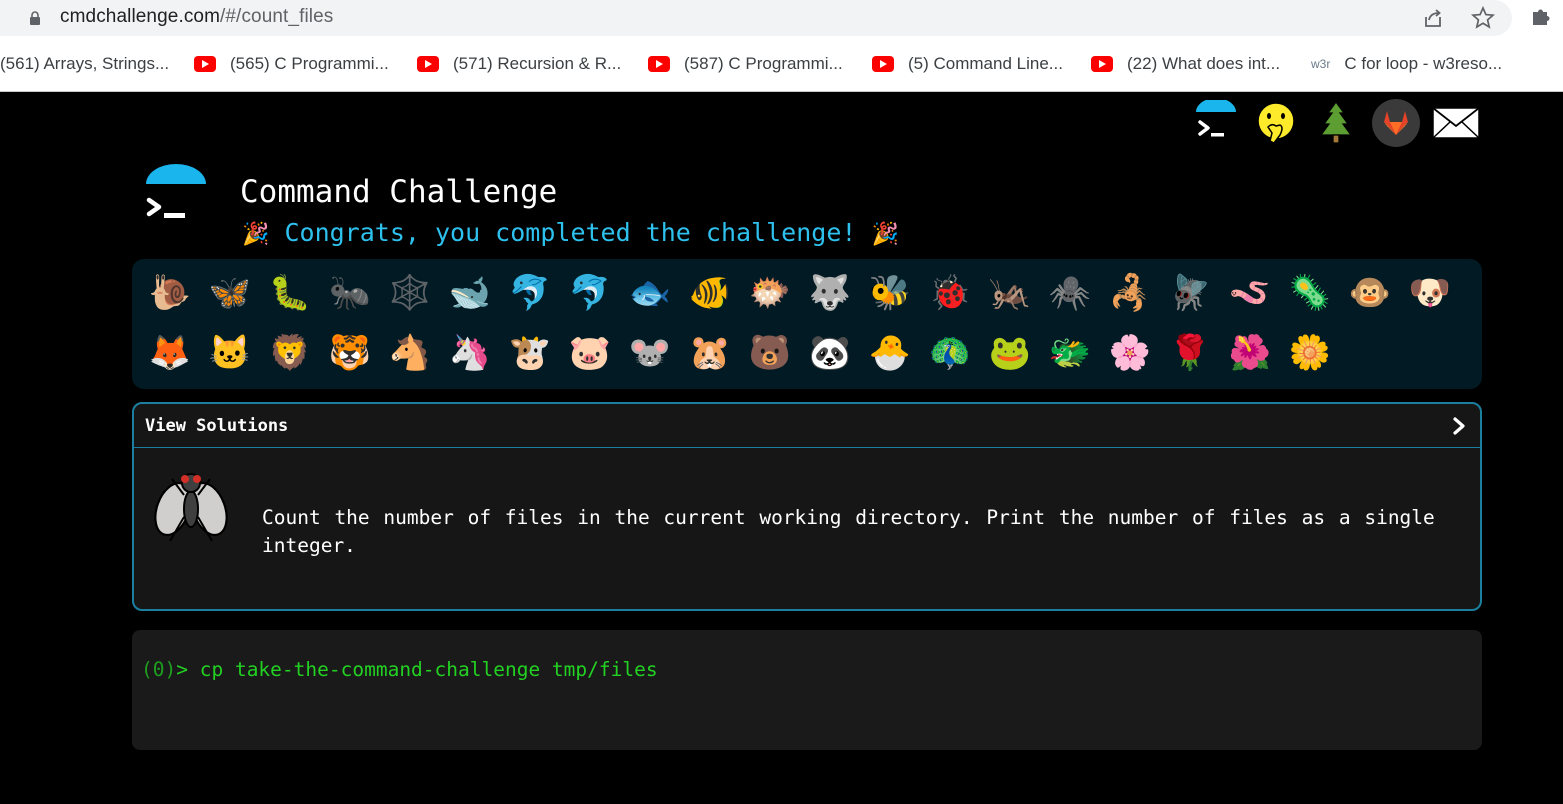  I want to click on url-text: cmdchallenge.com/#/count_files, so click(196, 17).